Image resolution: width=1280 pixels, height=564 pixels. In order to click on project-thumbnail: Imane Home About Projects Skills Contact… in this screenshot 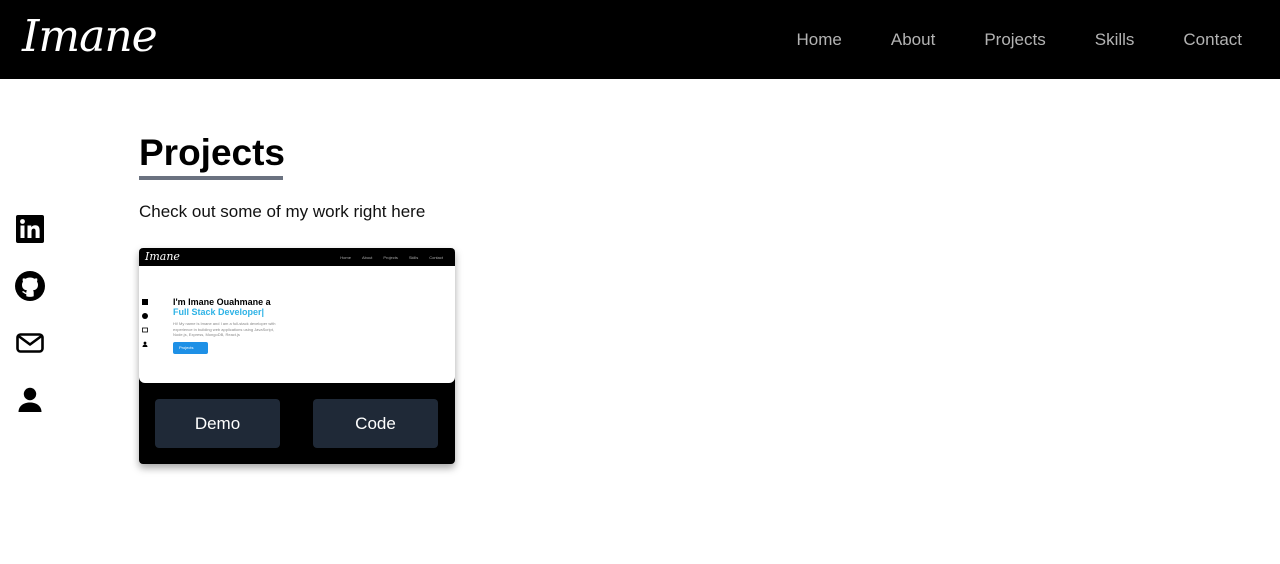, I will do `click(297, 315)`.